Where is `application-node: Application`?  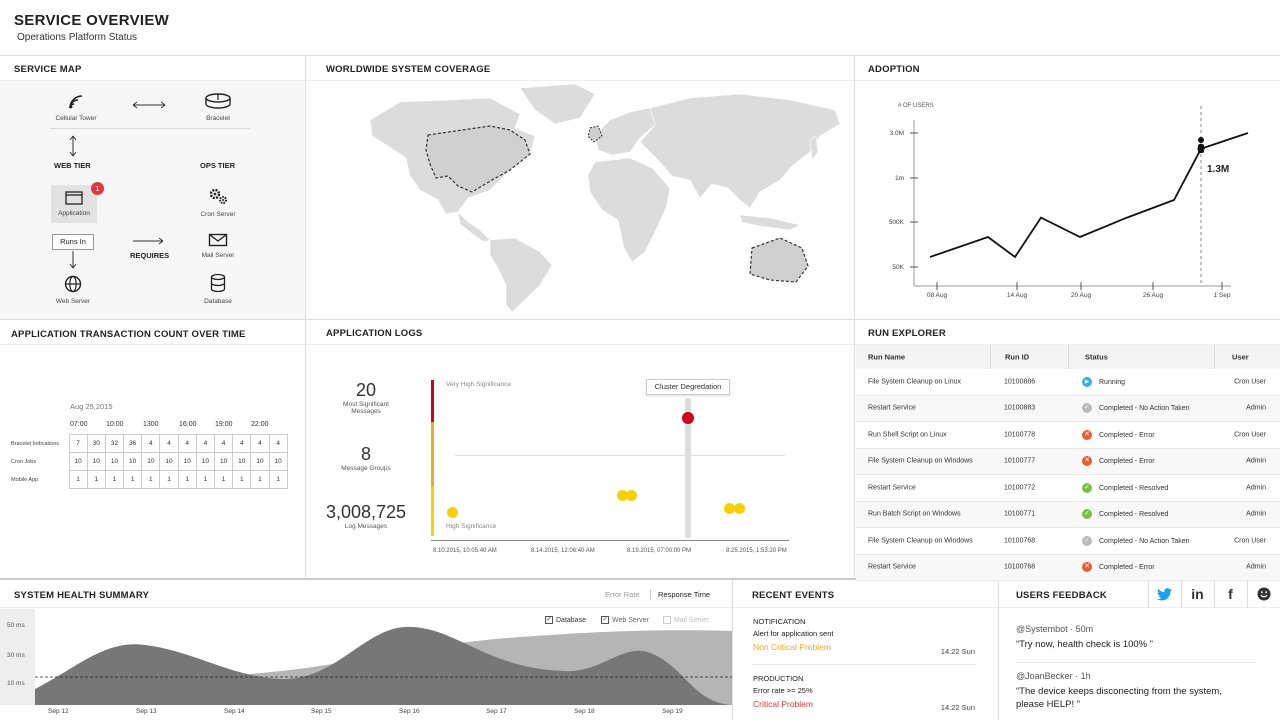
application-node: Application is located at coordinates (74, 204).